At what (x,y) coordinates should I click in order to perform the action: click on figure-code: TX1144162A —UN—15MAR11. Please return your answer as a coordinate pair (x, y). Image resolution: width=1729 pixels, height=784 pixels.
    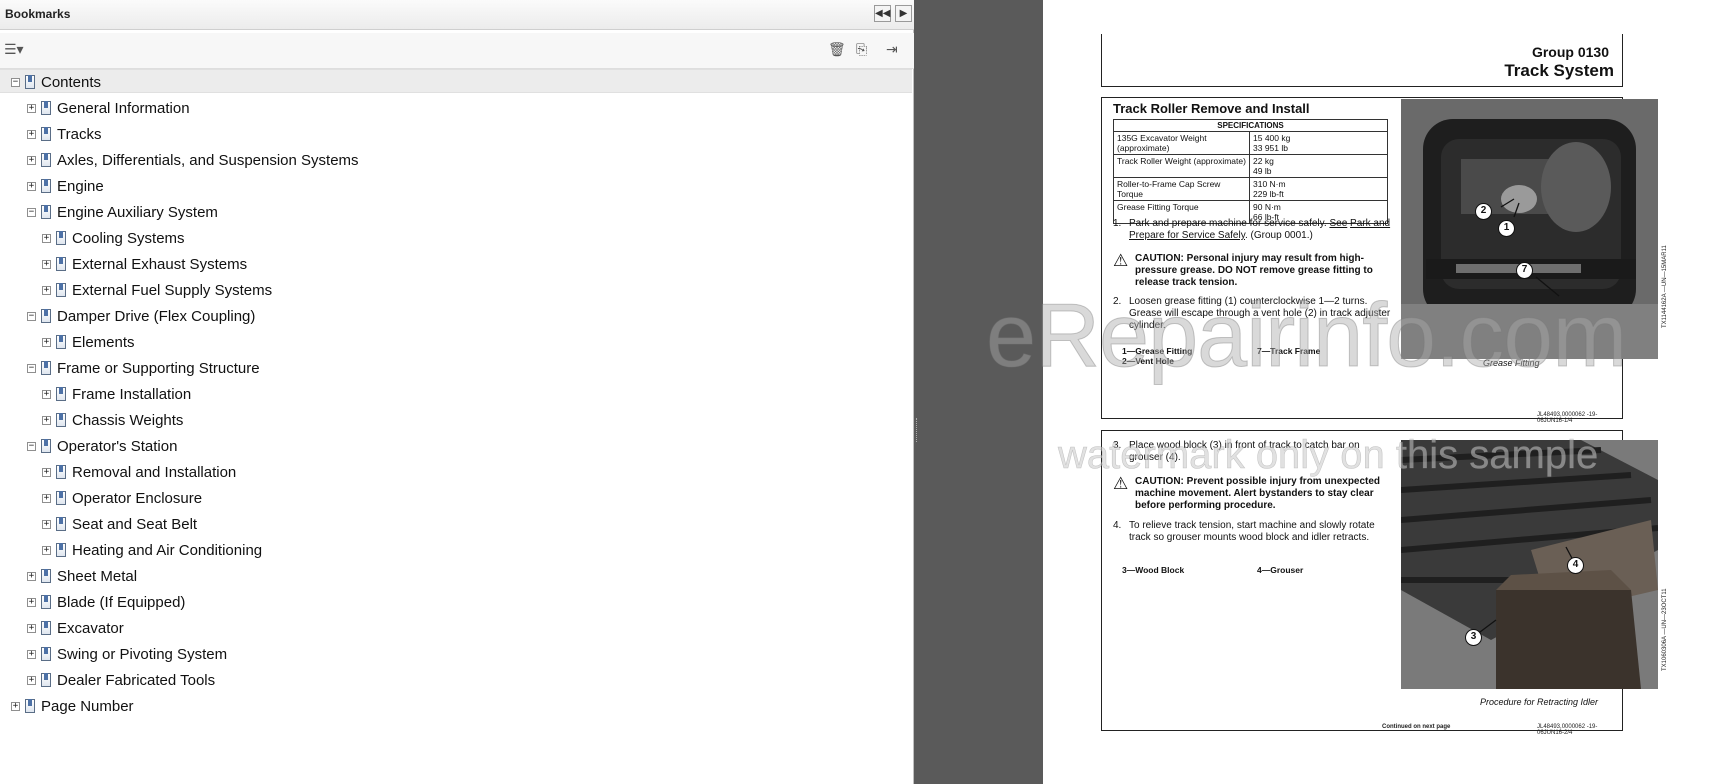
    Looking at the image, I should click on (1665, 286).